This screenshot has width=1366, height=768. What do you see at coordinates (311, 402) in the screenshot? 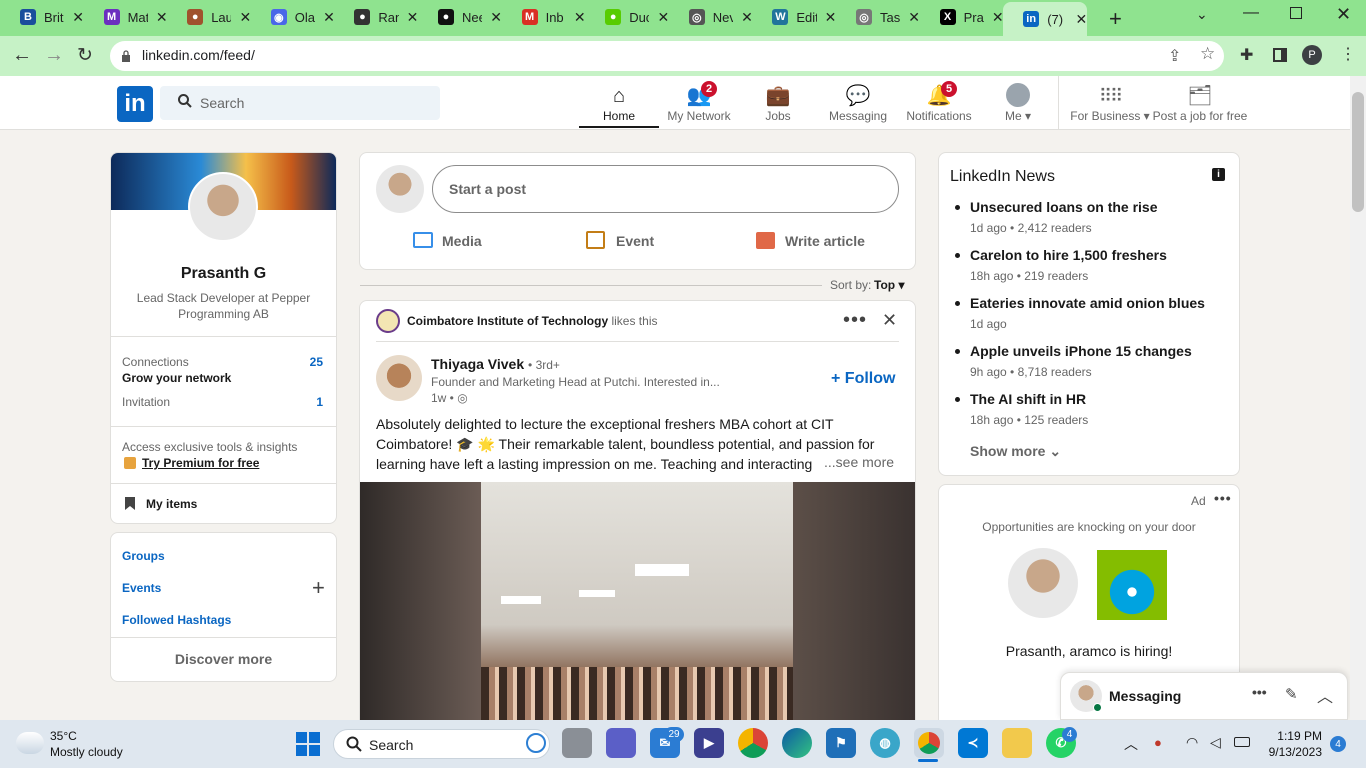
I see `invitation-count: 1` at bounding box center [311, 402].